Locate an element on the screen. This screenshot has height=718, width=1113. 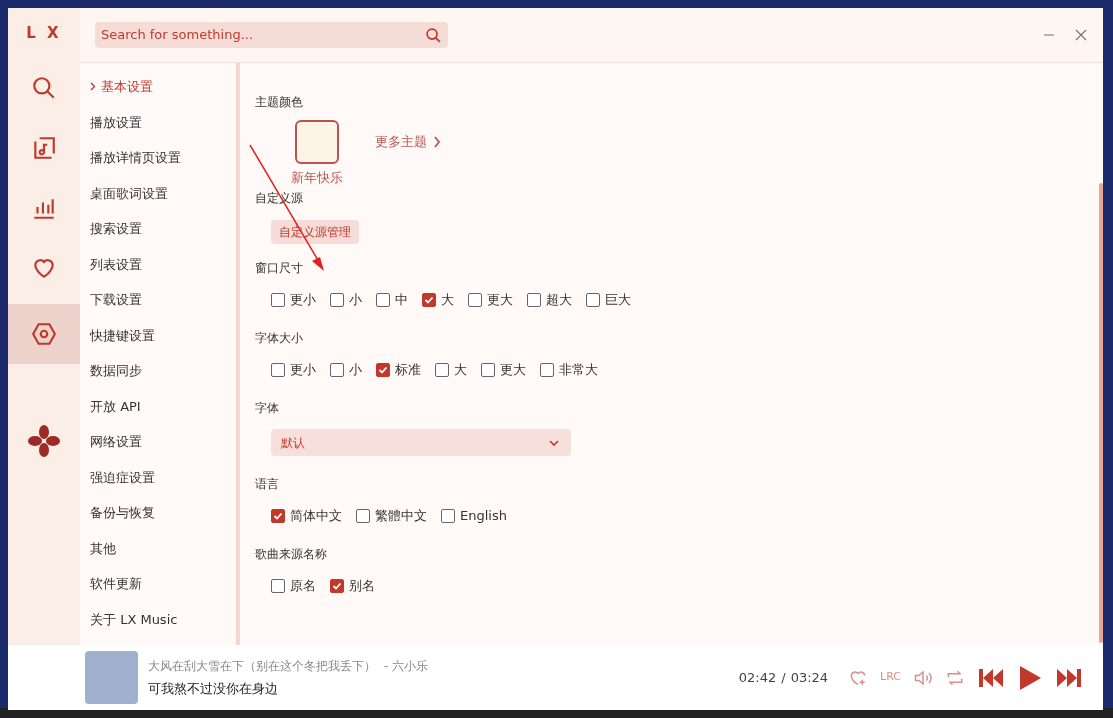
settings-icon is located at coordinates (44, 334).